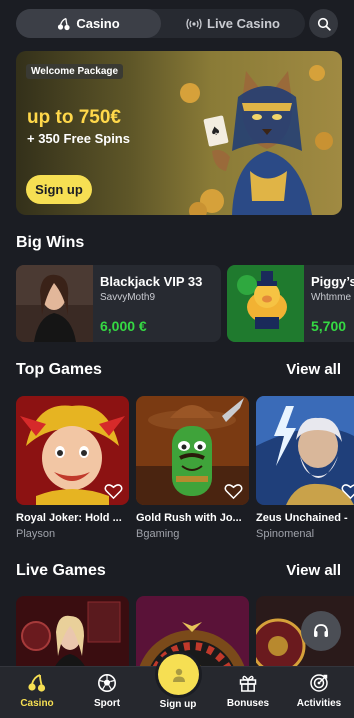 The image size is (354, 718). I want to click on game-card: Zeus Unchained - Spinomenal, so click(305, 468).